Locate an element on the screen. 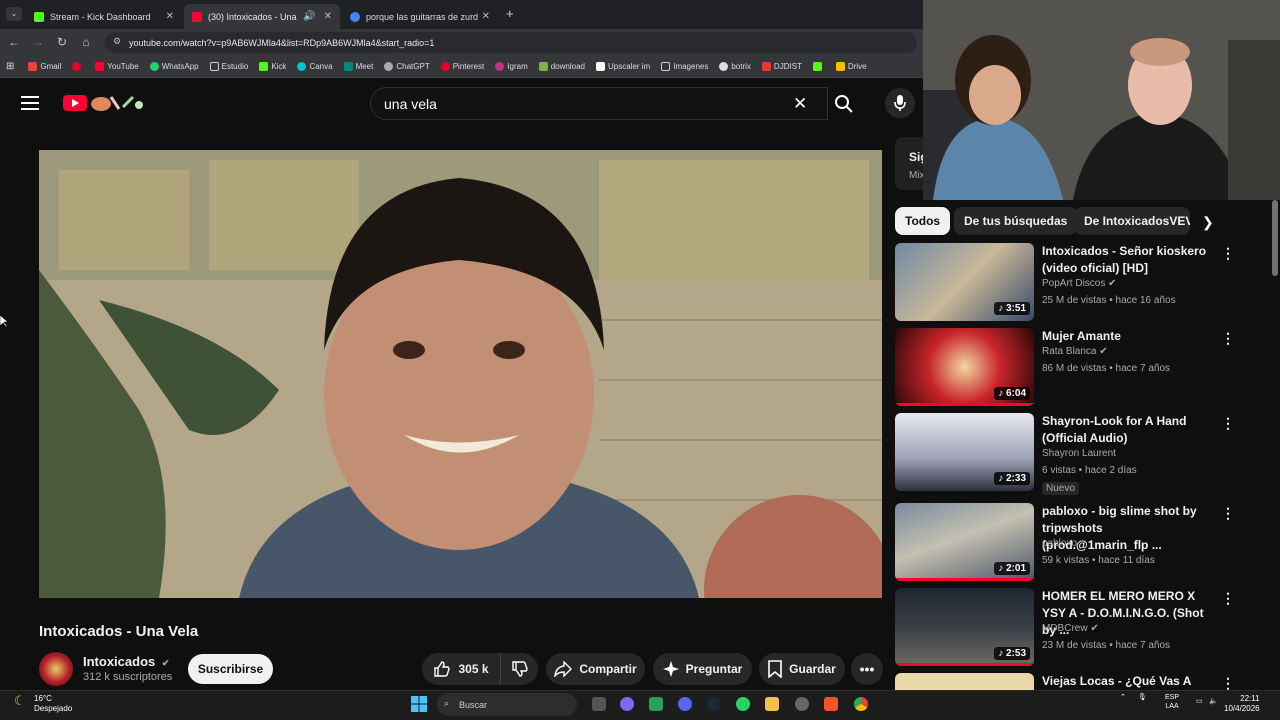  bookmark-estudio: Estudio is located at coordinates (228, 66).